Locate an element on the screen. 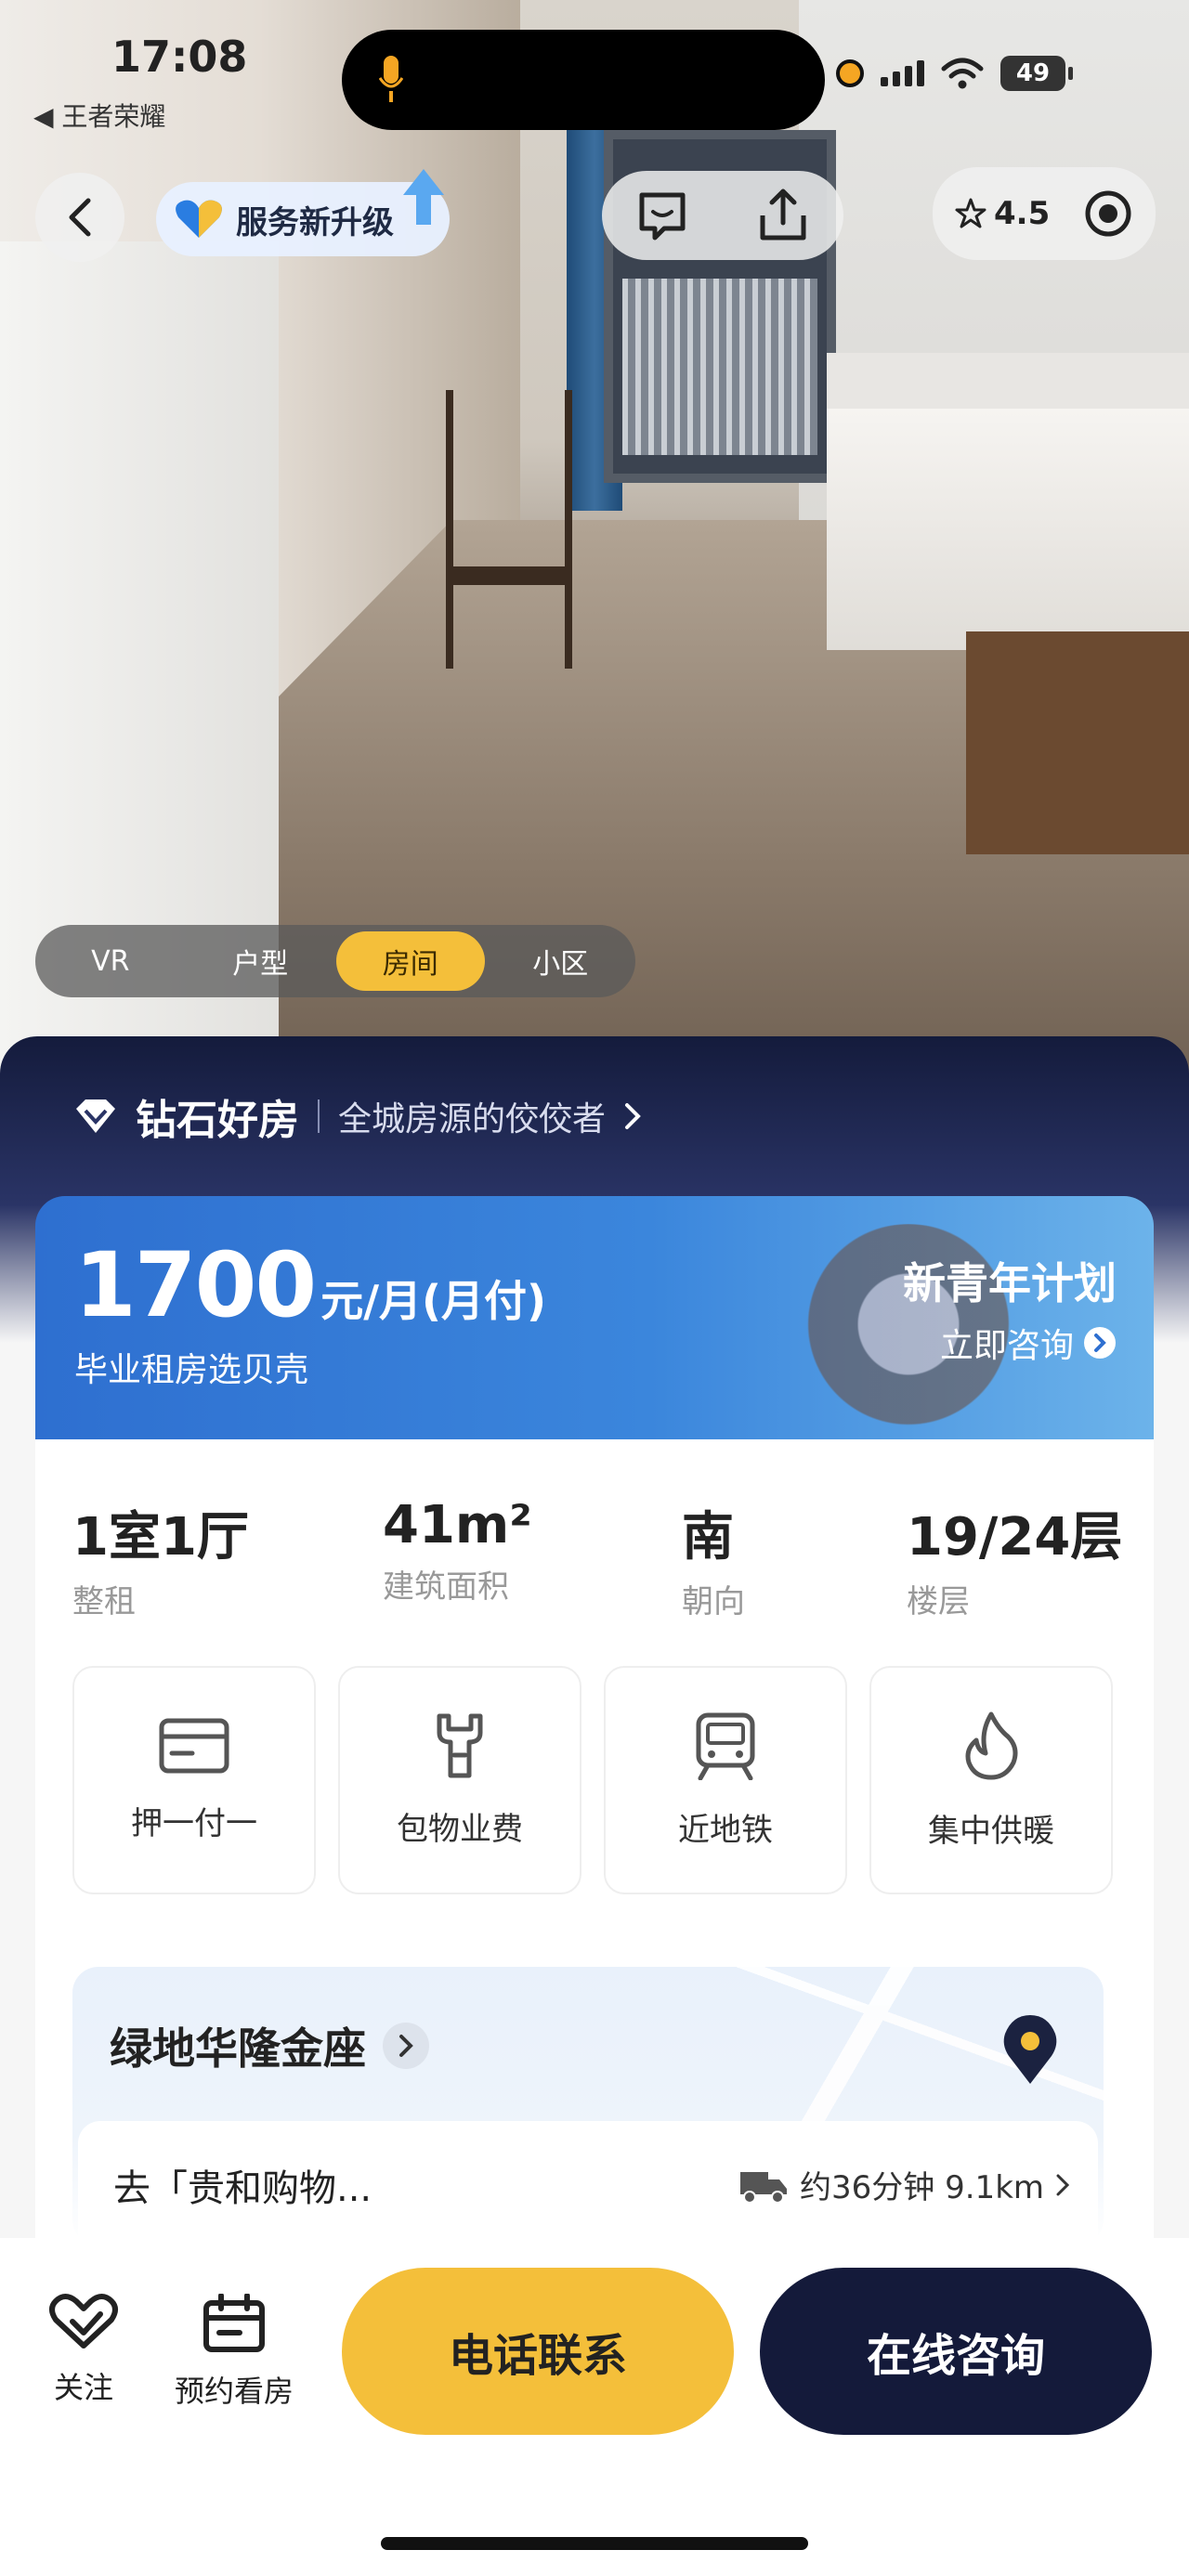 The height and width of the screenshot is (2576, 1189). microphone-icon is located at coordinates (391, 79).